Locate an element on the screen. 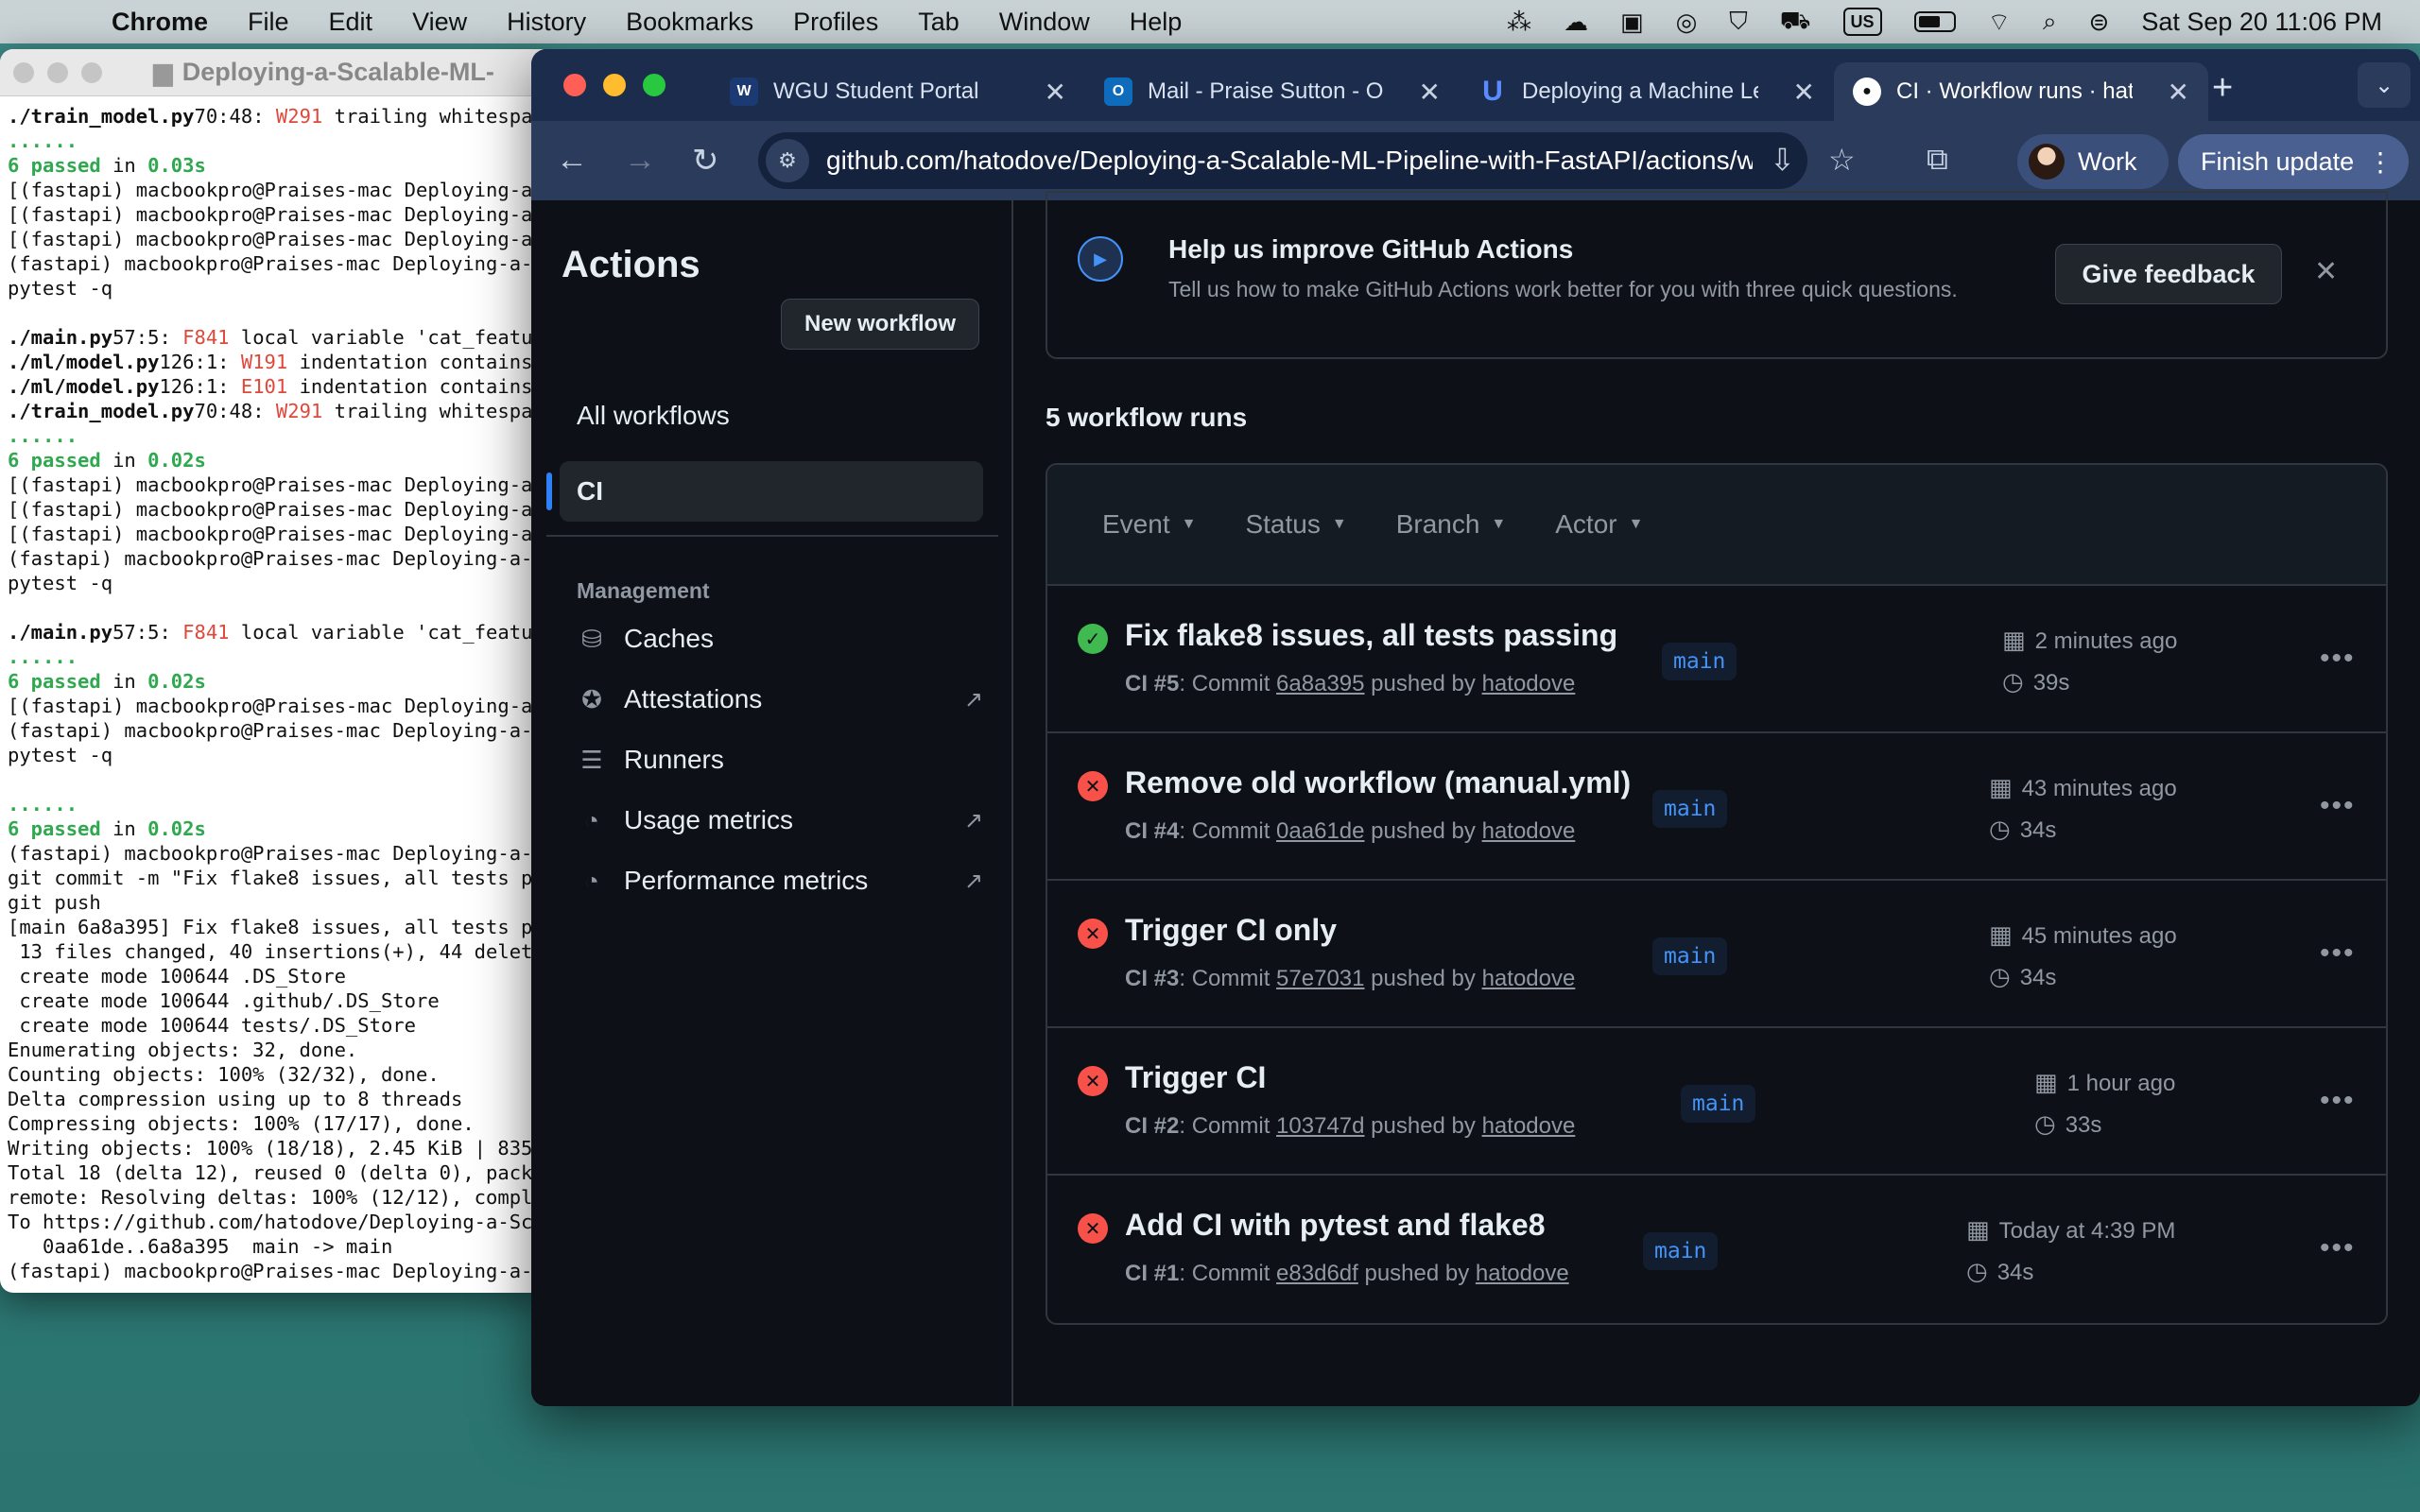 Image resolution: width=2420 pixels, height=1512 pixels. run-title: Add CI with pytest and flake8 is located at coordinates (1335, 1225).